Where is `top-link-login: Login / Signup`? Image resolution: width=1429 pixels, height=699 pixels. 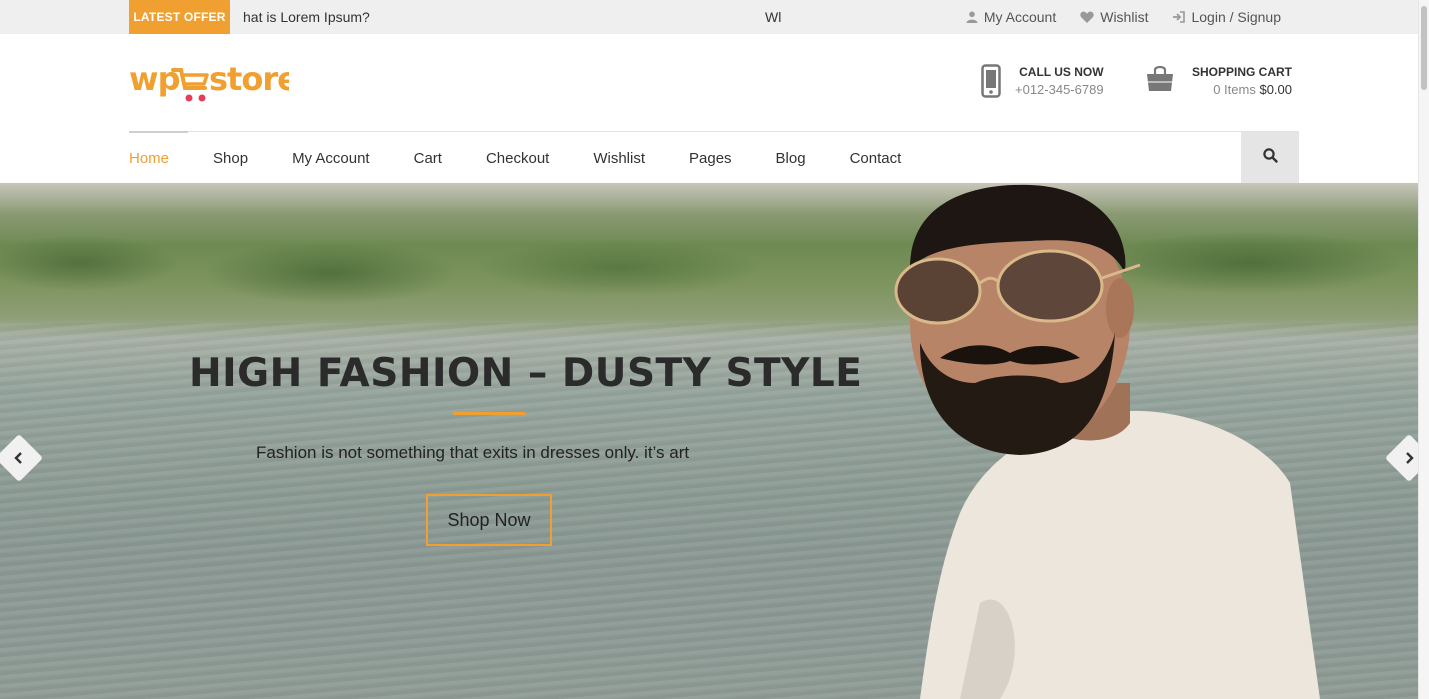 top-link-login: Login / Signup is located at coordinates (1226, 17).